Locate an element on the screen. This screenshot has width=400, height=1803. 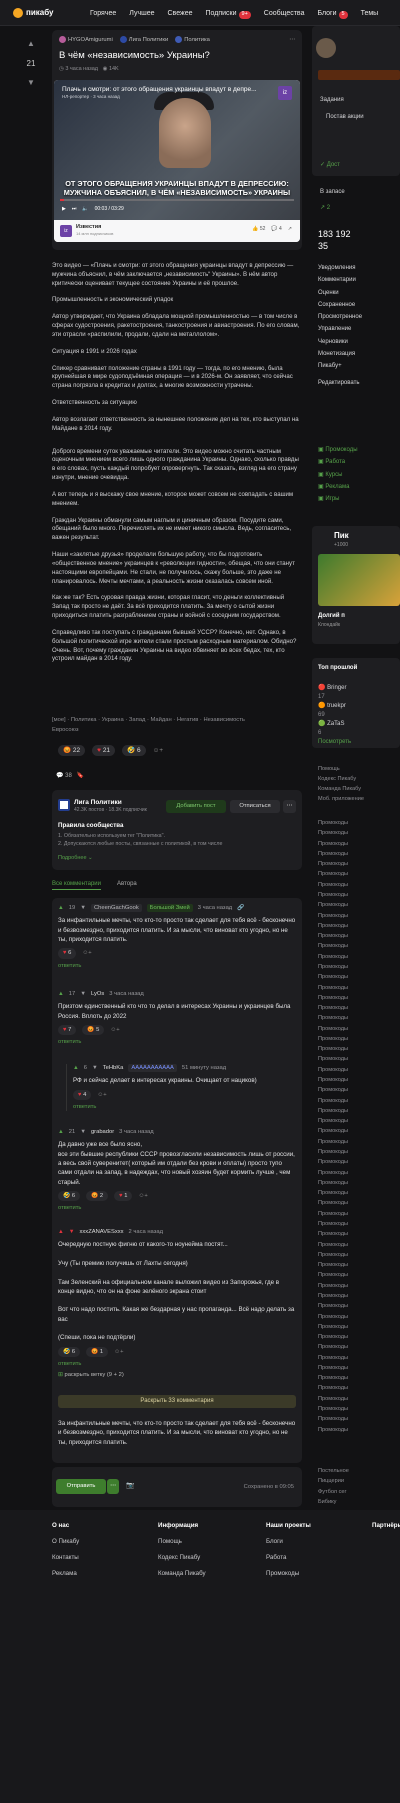
save-icon: 🔖 is located at coordinates (80, 776).